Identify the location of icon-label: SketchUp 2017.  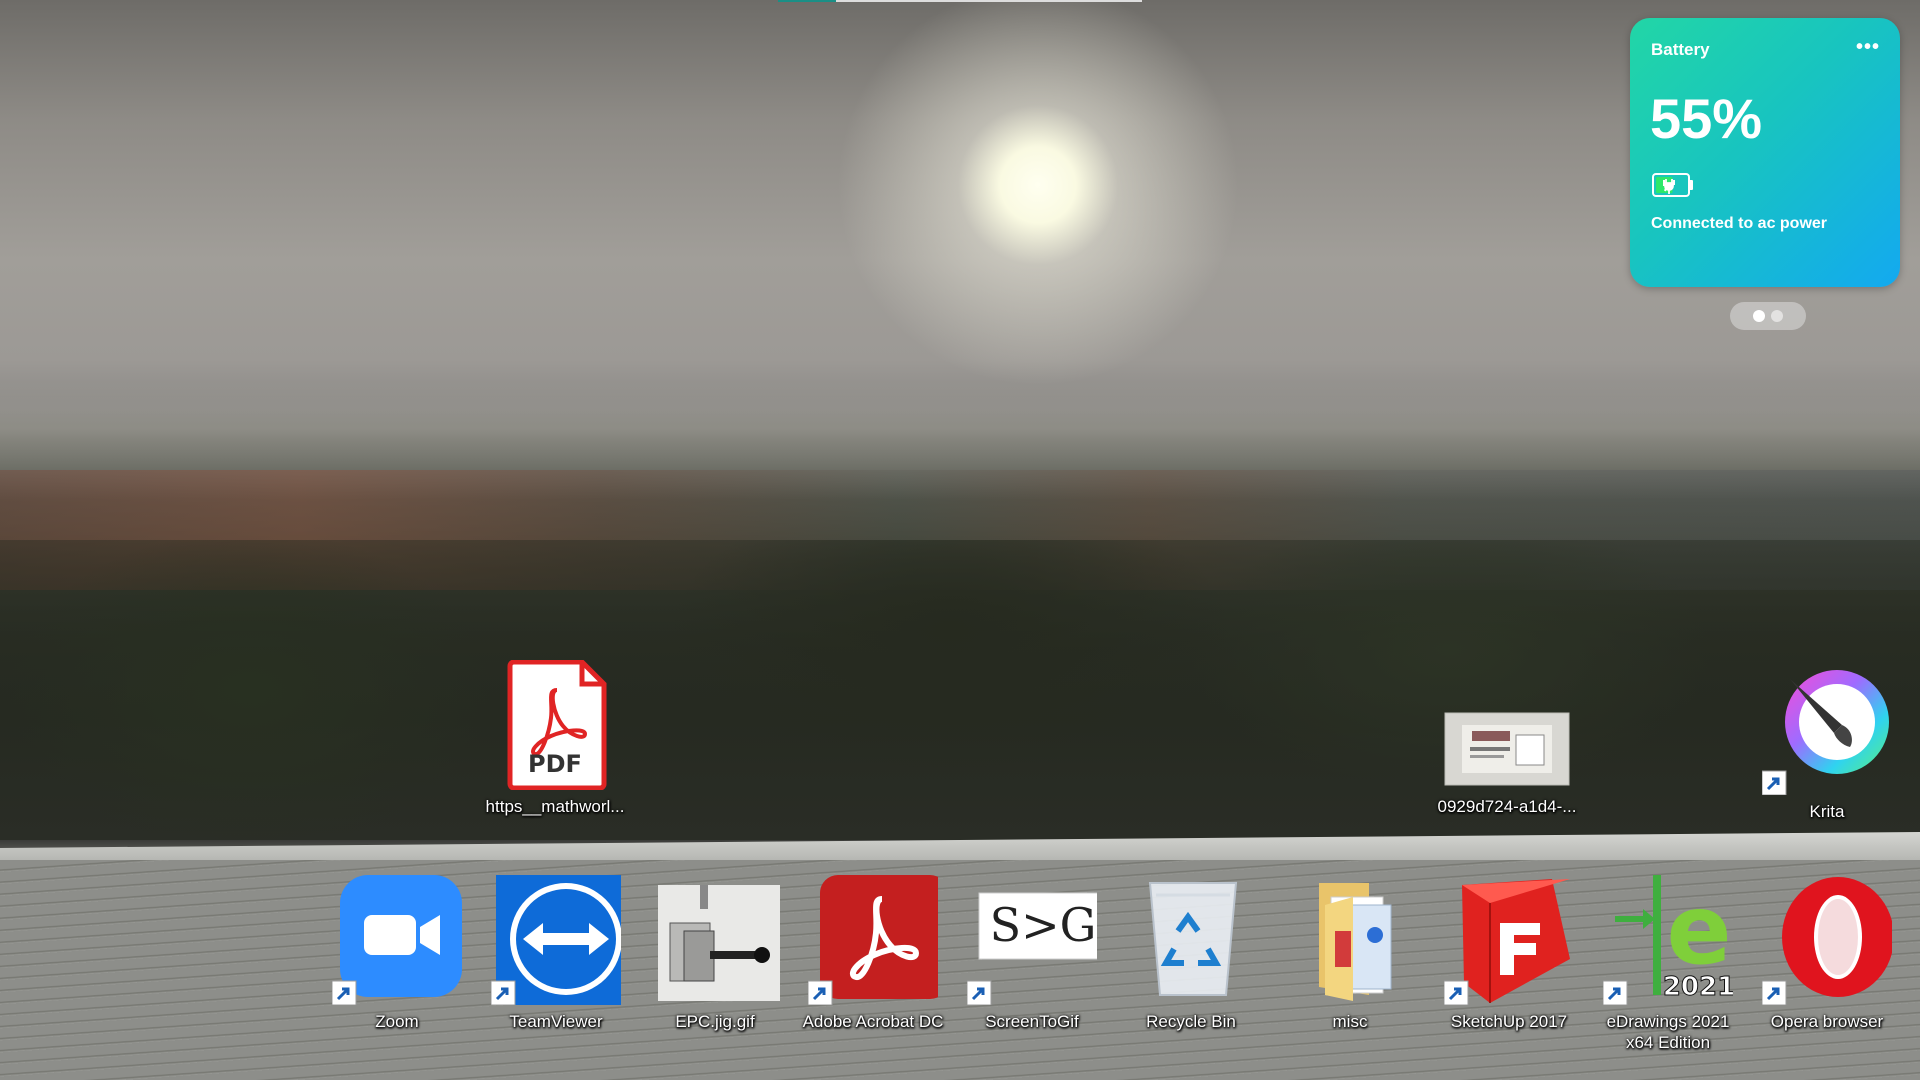
(1509, 1021).